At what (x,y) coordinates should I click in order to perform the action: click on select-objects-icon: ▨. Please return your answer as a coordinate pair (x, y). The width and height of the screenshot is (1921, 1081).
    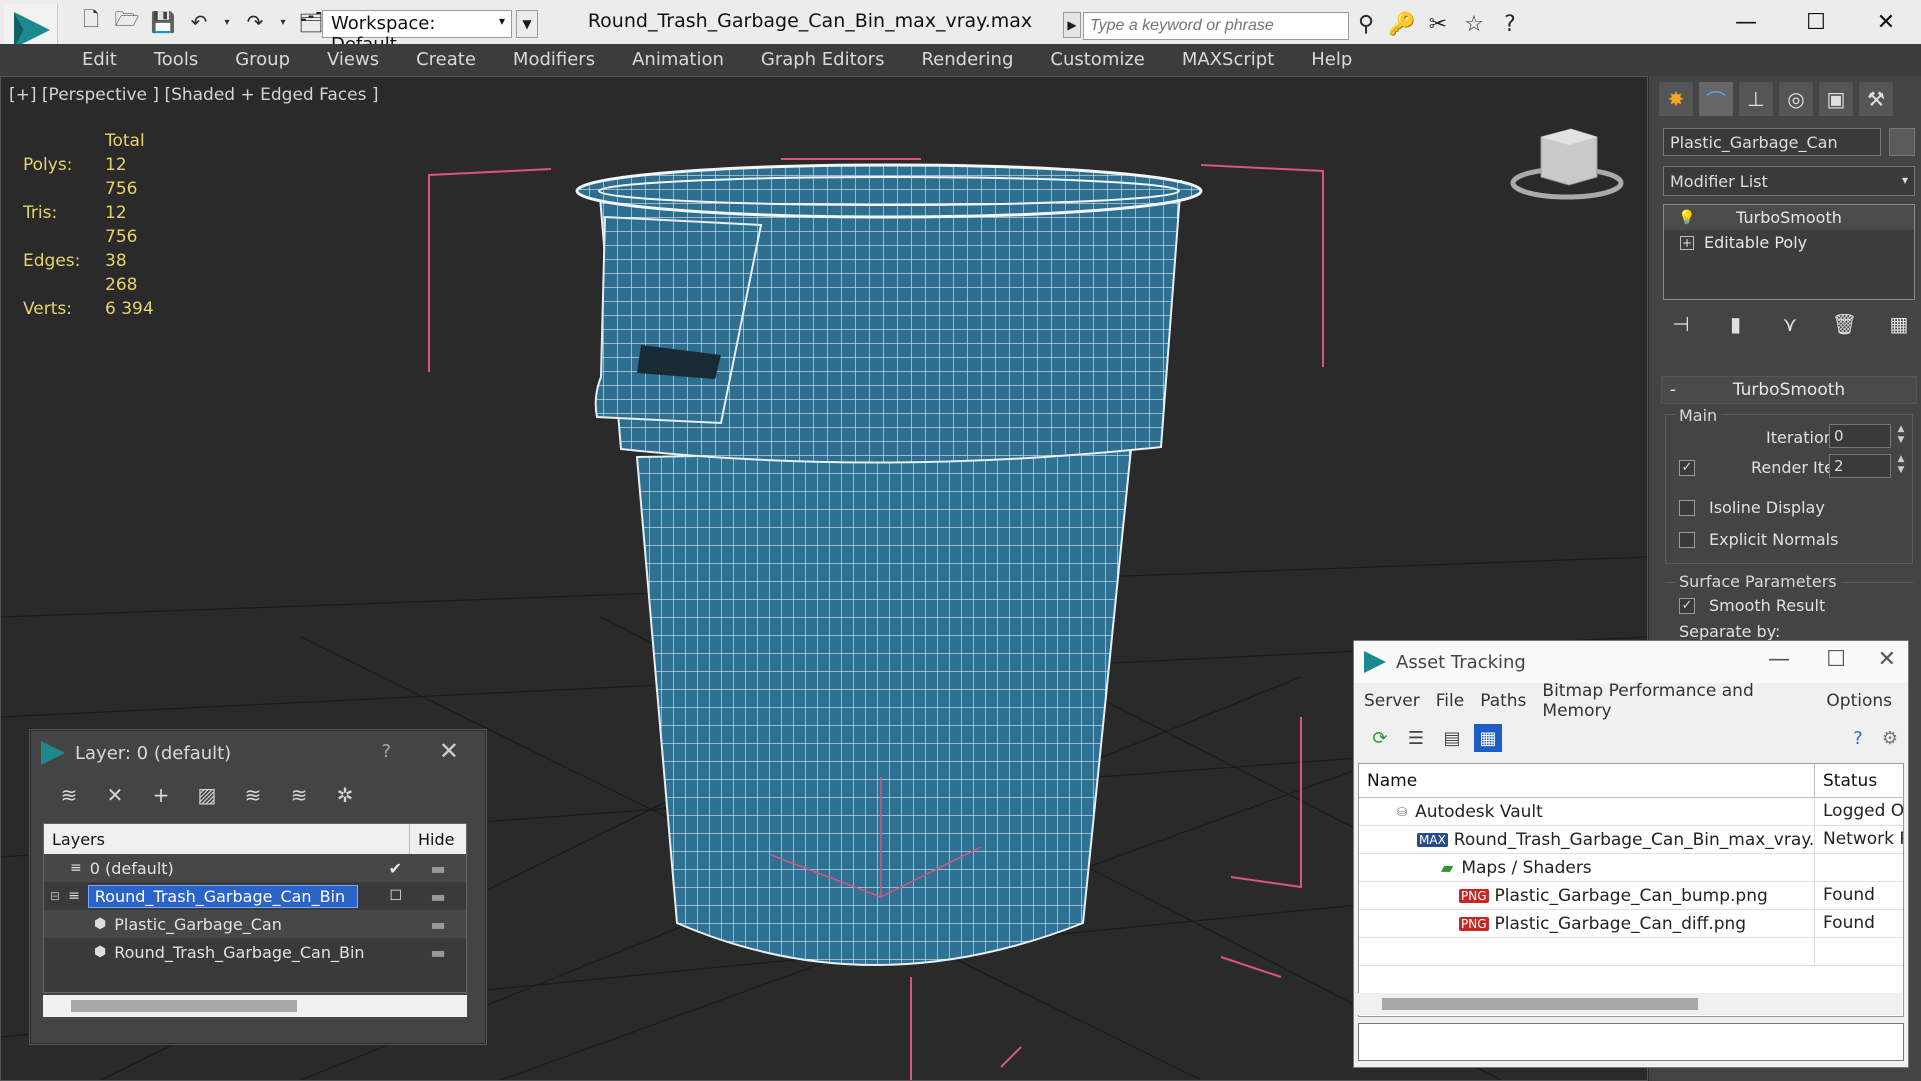
    Looking at the image, I should click on (207, 795).